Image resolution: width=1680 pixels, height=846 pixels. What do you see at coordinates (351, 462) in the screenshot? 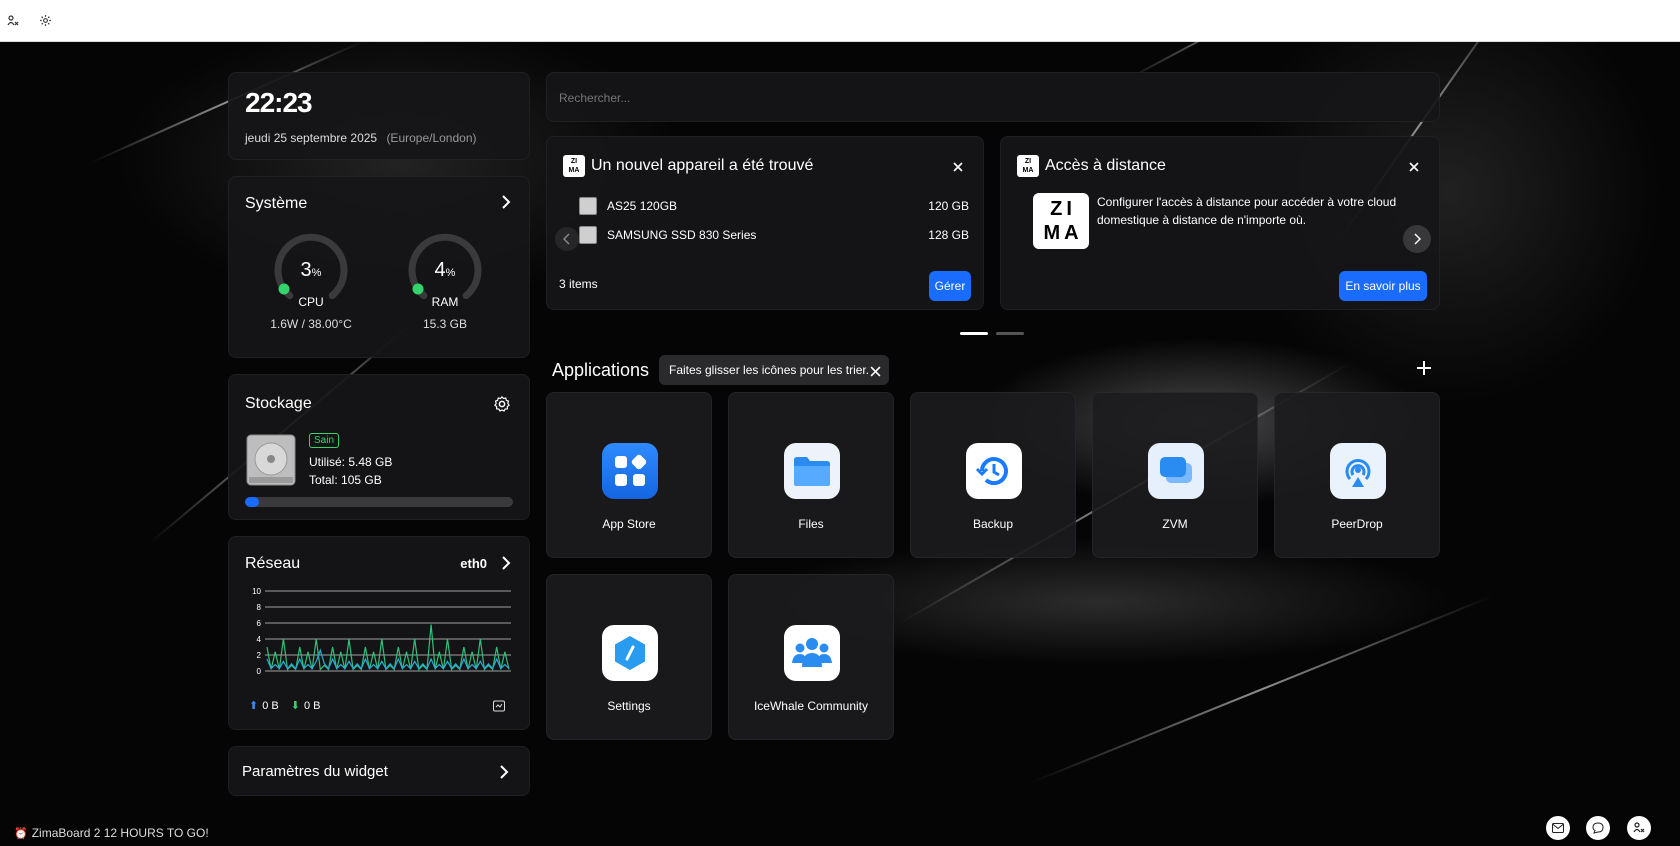
I see `storage-used: Utilisé: 5.48 GB` at bounding box center [351, 462].